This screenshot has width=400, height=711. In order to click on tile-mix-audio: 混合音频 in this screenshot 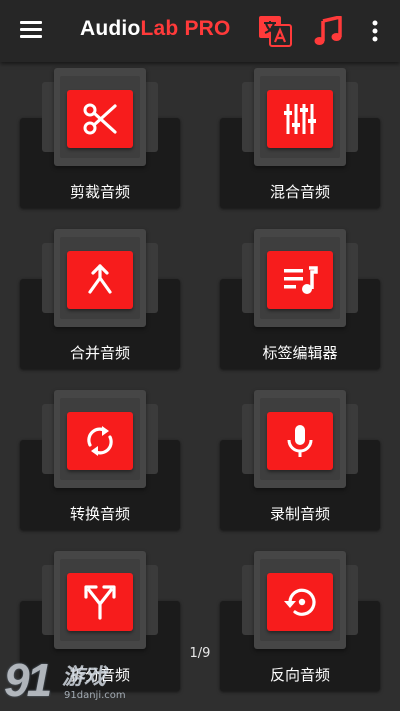, I will do `click(300, 138)`.